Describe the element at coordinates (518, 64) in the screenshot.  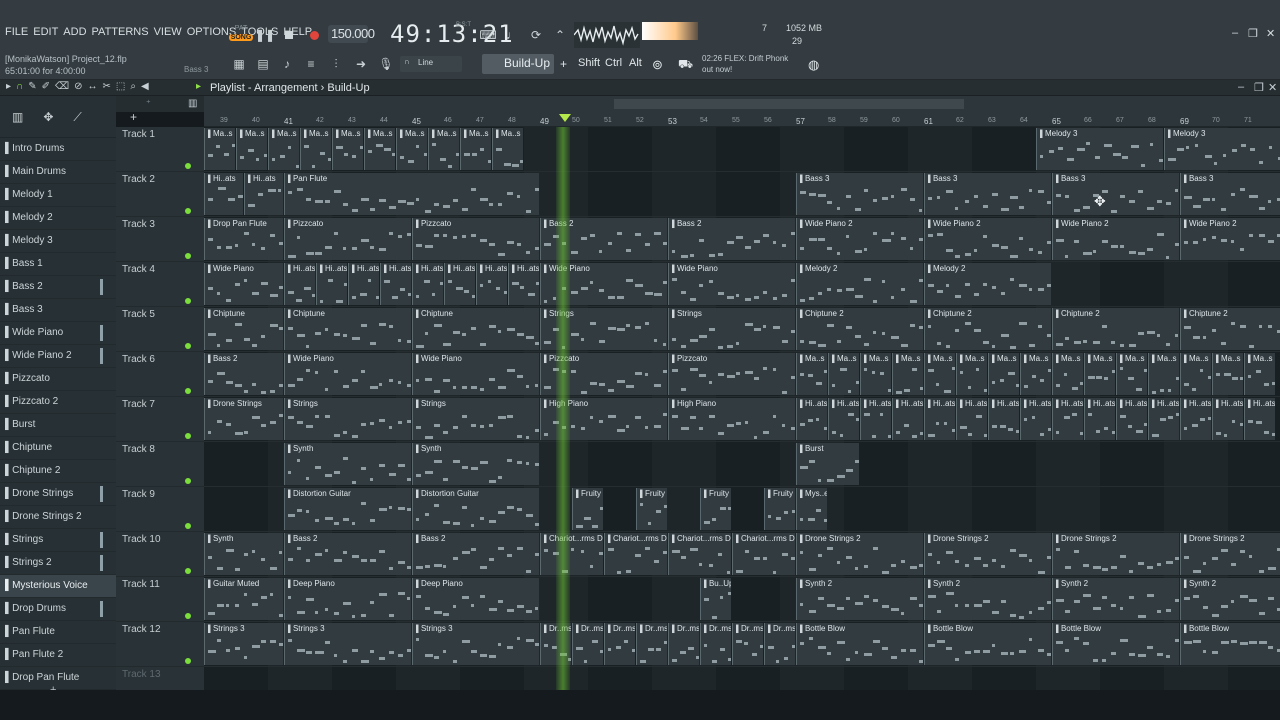
I see `pattern-selector: Build-Up` at that location.